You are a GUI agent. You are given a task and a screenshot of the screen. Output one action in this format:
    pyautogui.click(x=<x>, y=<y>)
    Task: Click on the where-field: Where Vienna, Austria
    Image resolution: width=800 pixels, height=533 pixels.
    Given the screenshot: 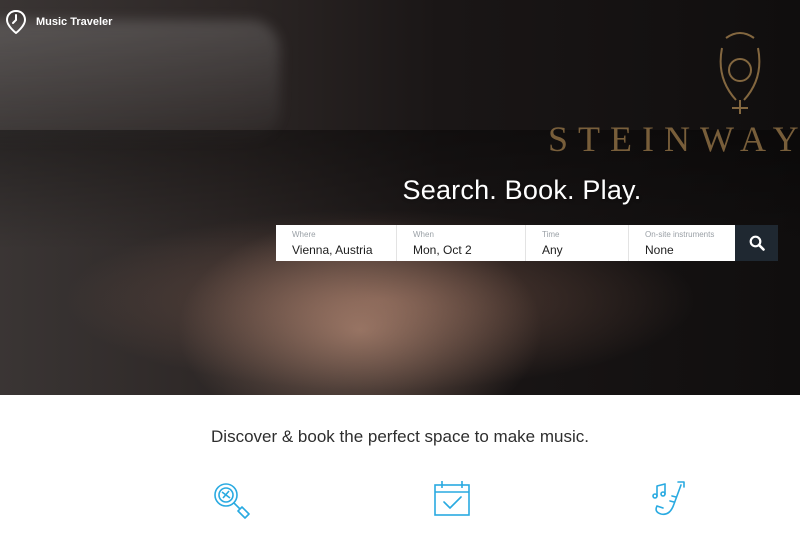 What is the action you would take?
    pyautogui.click(x=336, y=243)
    